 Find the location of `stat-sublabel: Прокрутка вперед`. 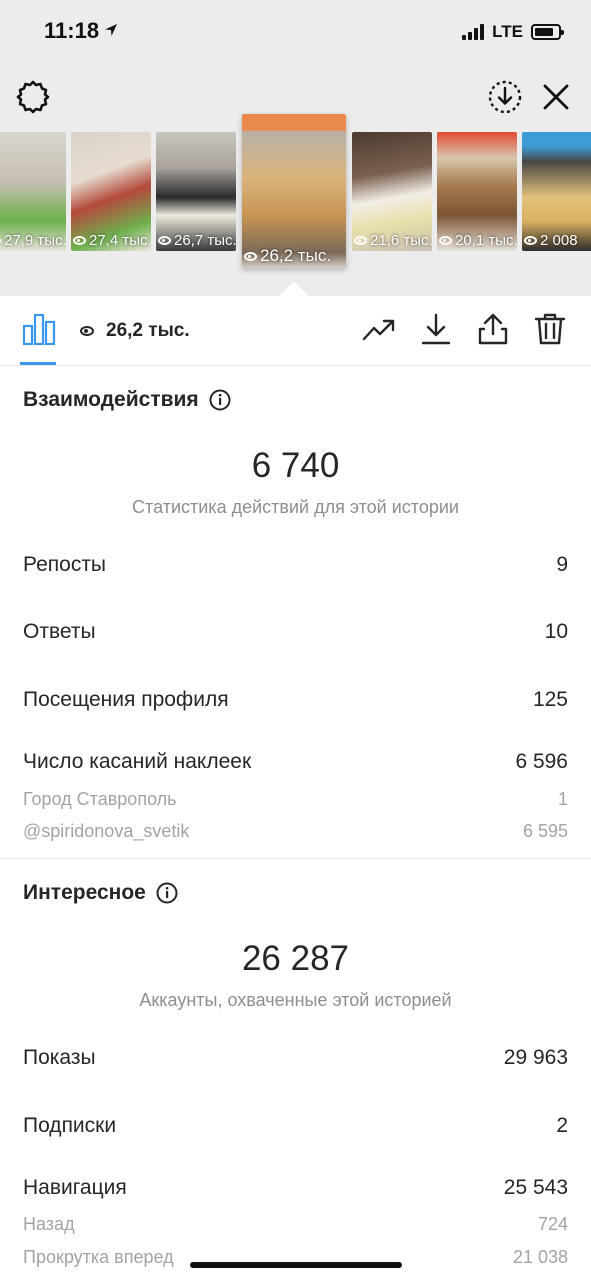

stat-sublabel: Прокрутка вперед is located at coordinates (98, 1257).